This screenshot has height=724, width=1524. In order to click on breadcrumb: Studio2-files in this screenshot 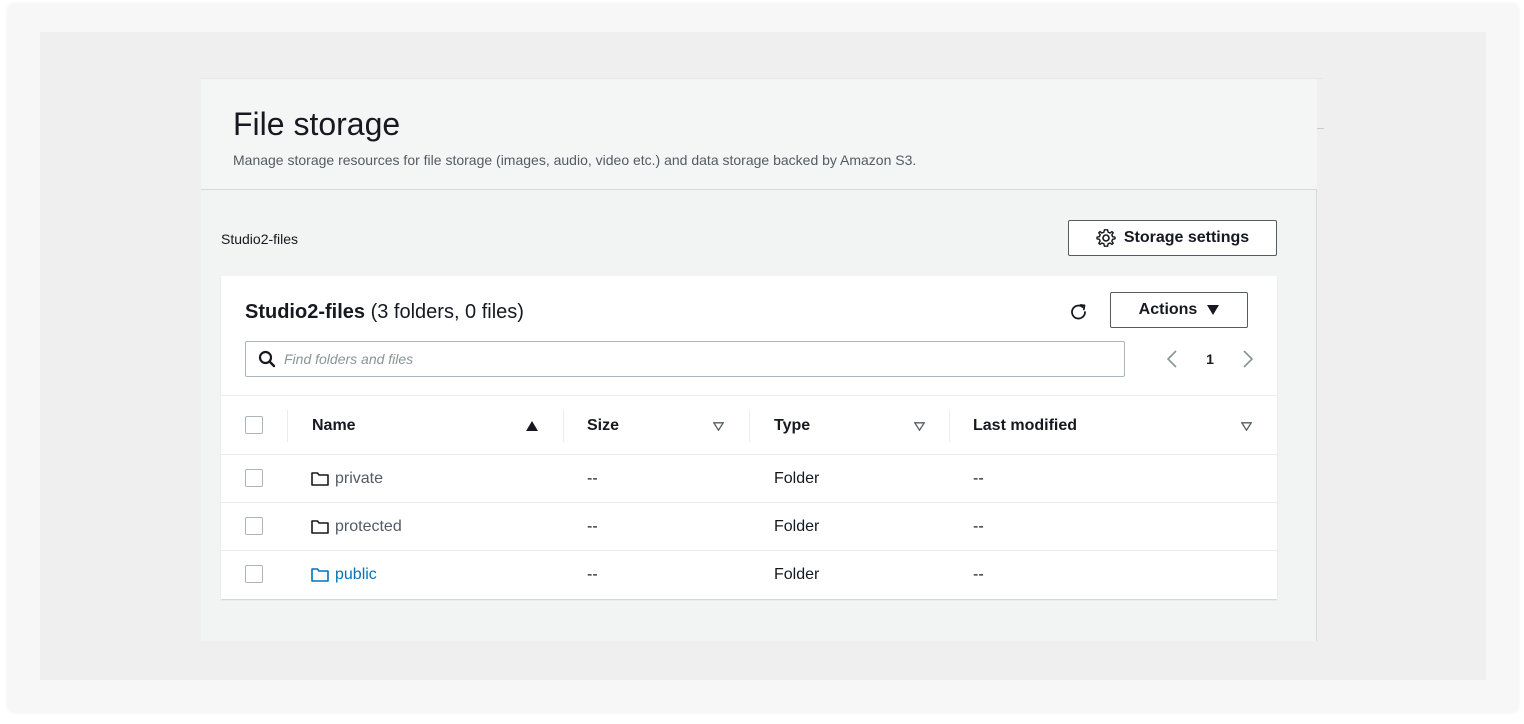, I will do `click(260, 239)`.